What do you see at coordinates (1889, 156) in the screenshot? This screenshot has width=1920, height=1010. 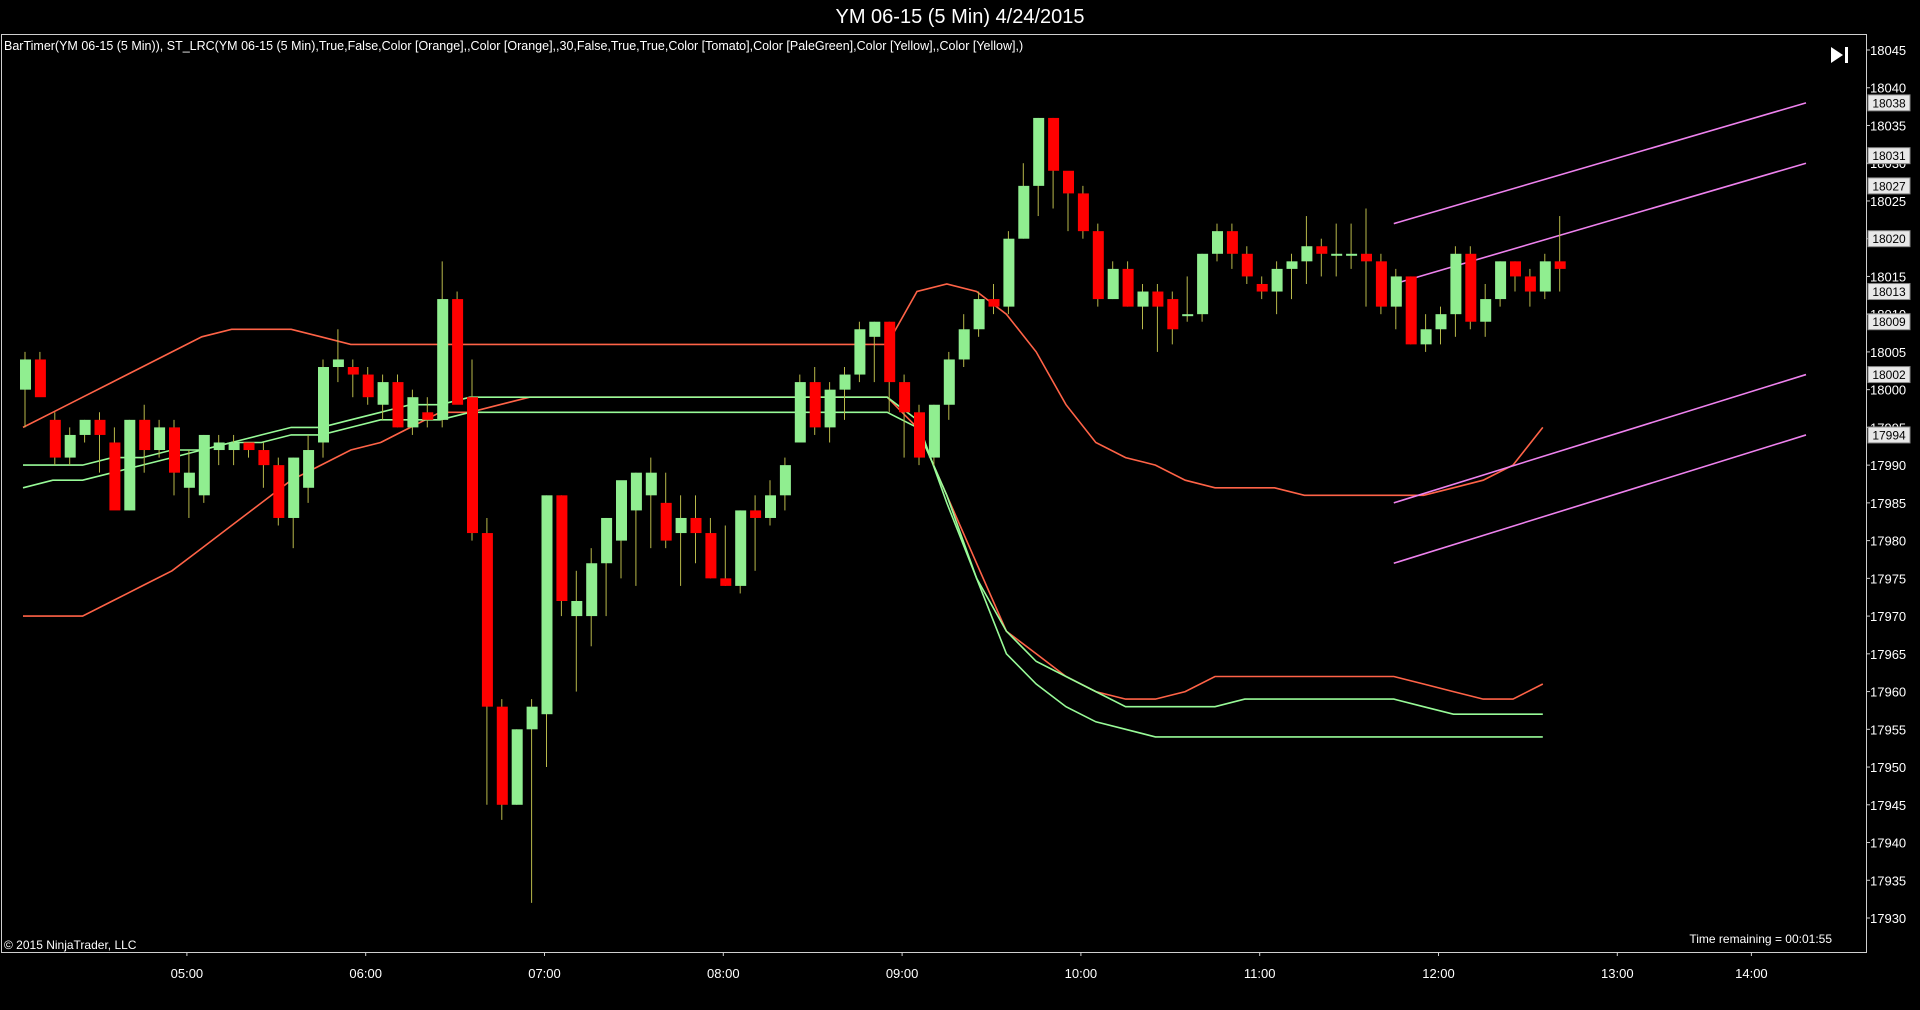 I see `price-label: 18031` at bounding box center [1889, 156].